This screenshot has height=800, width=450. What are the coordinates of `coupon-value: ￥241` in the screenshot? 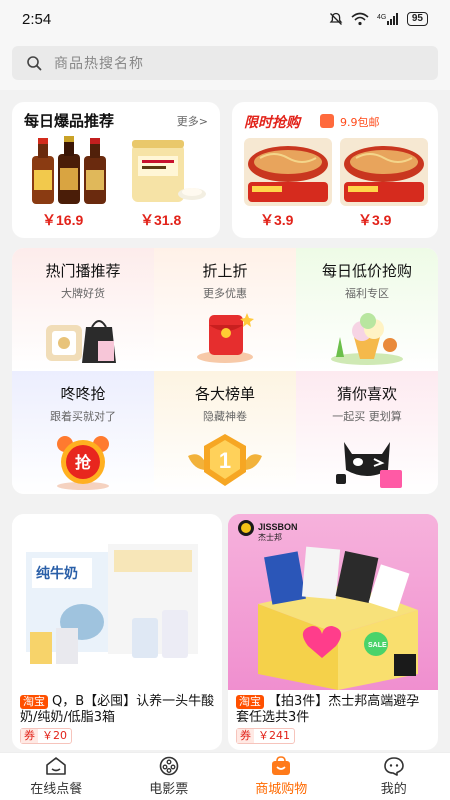 It's located at (274, 735).